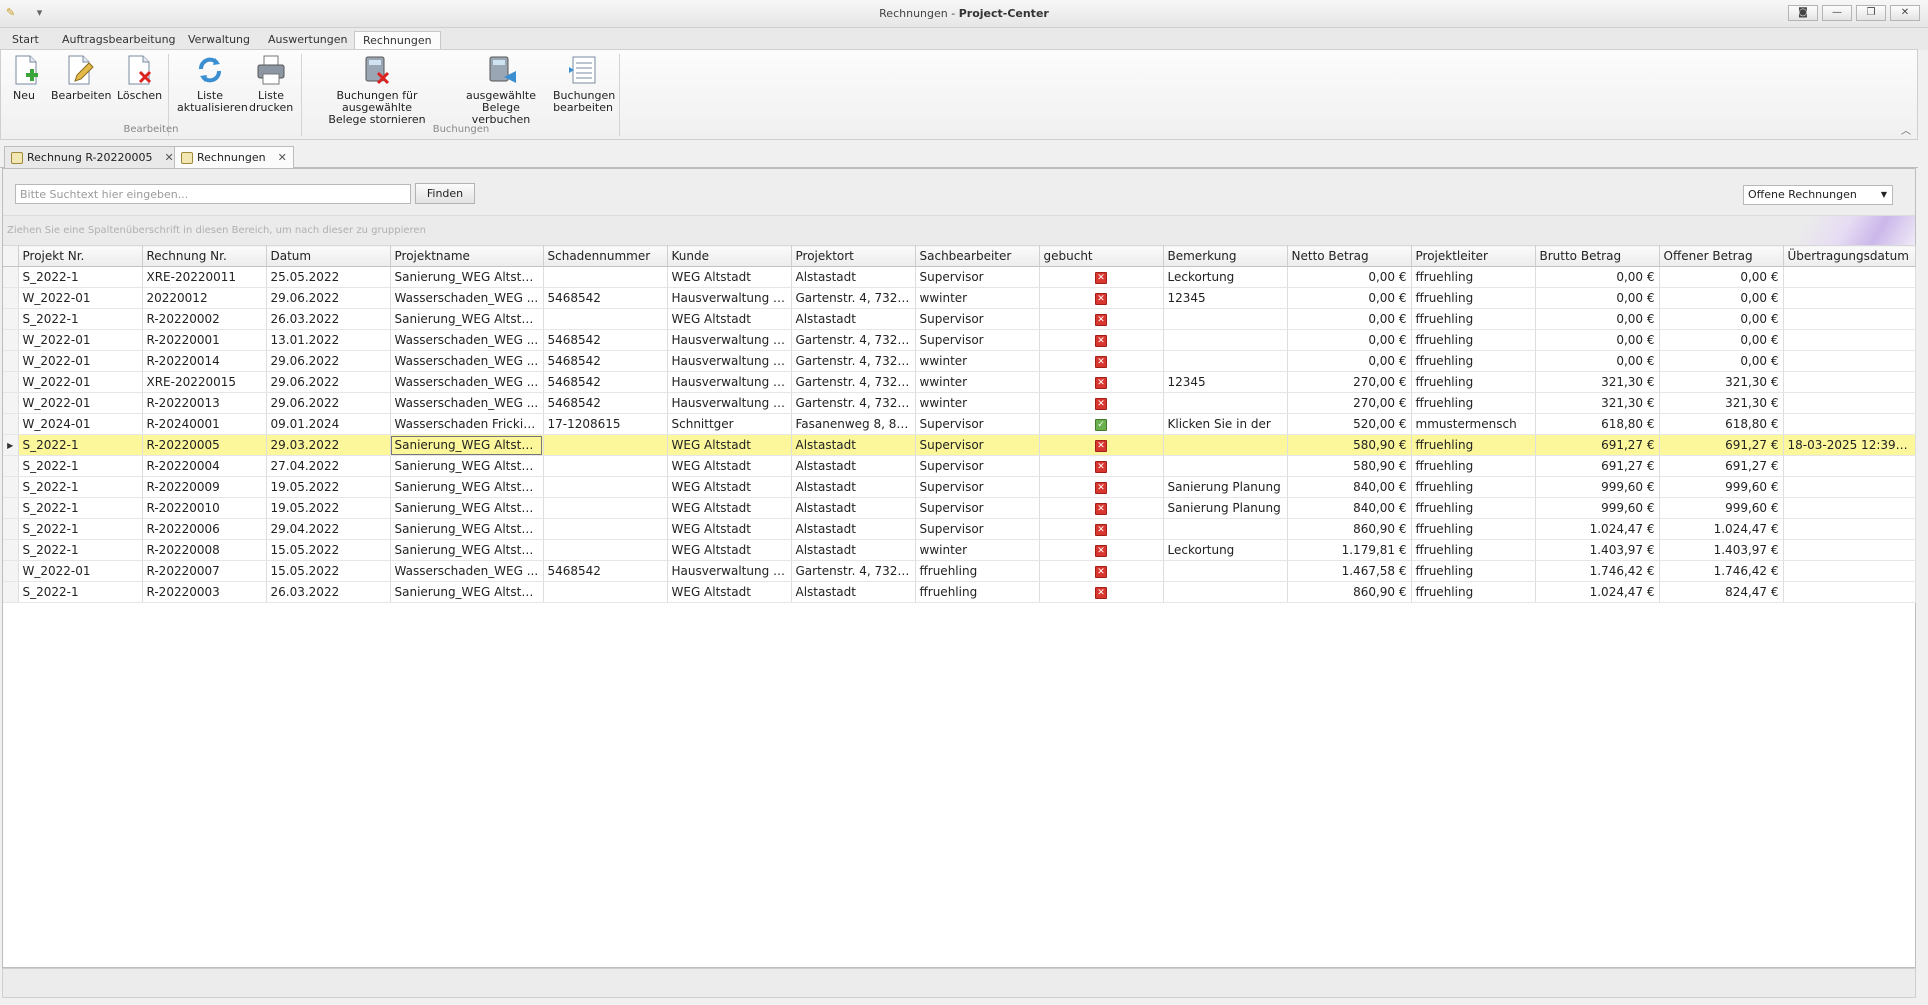 This screenshot has height=1005, width=1928. Describe the element at coordinates (1225, 256) in the screenshot. I see `column-header: Bemerkung` at that location.